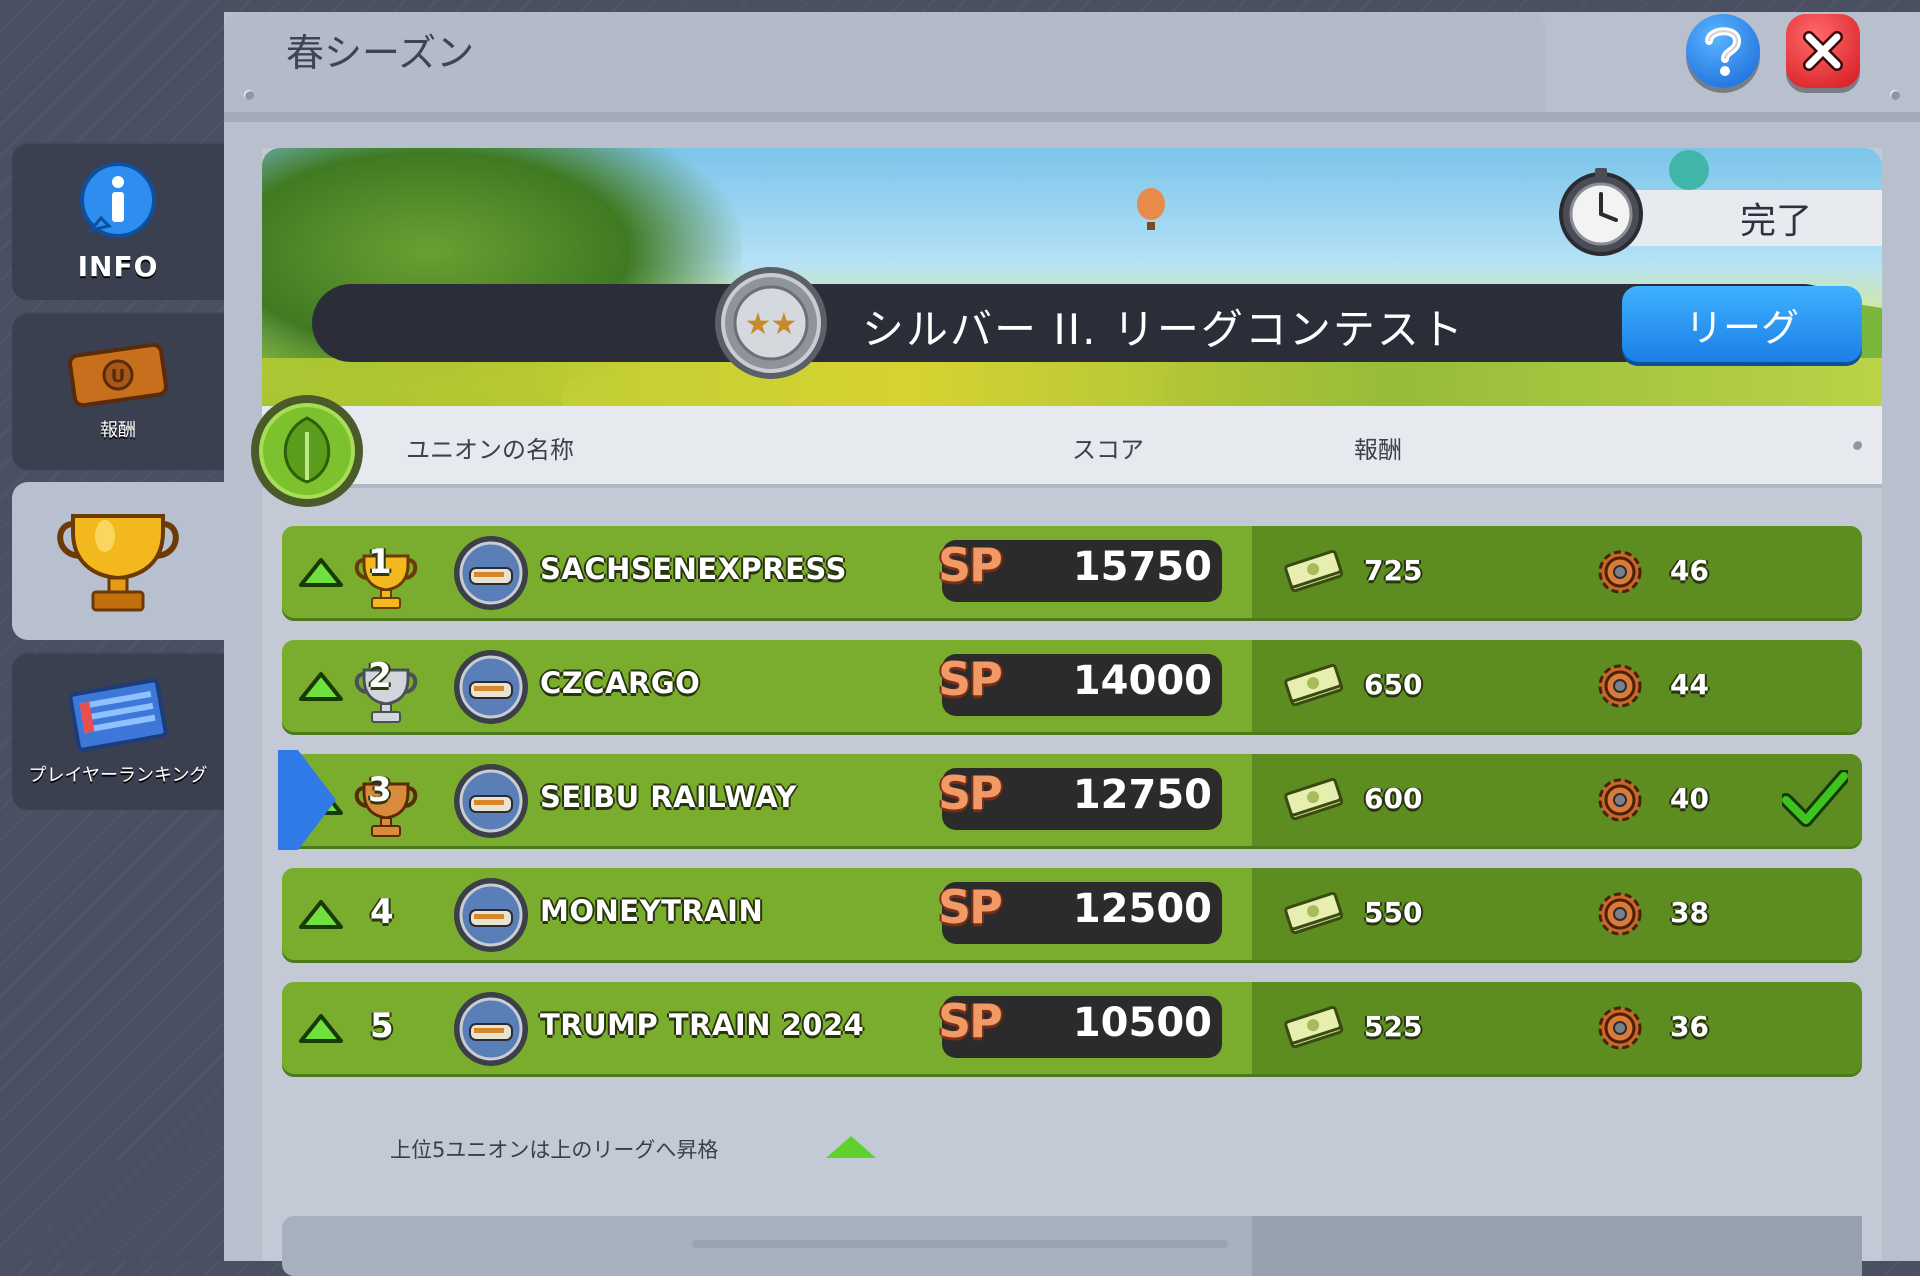 The width and height of the screenshot is (1920, 1276). Describe the element at coordinates (1746, 218) in the screenshot. I see `contest-status: 完了` at that location.